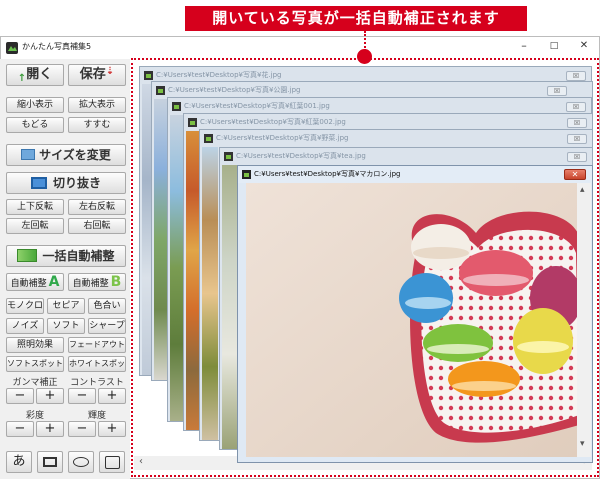  I want to click on title-bar: かんたん写真補集5 – □ ✕, so click(300, 48).